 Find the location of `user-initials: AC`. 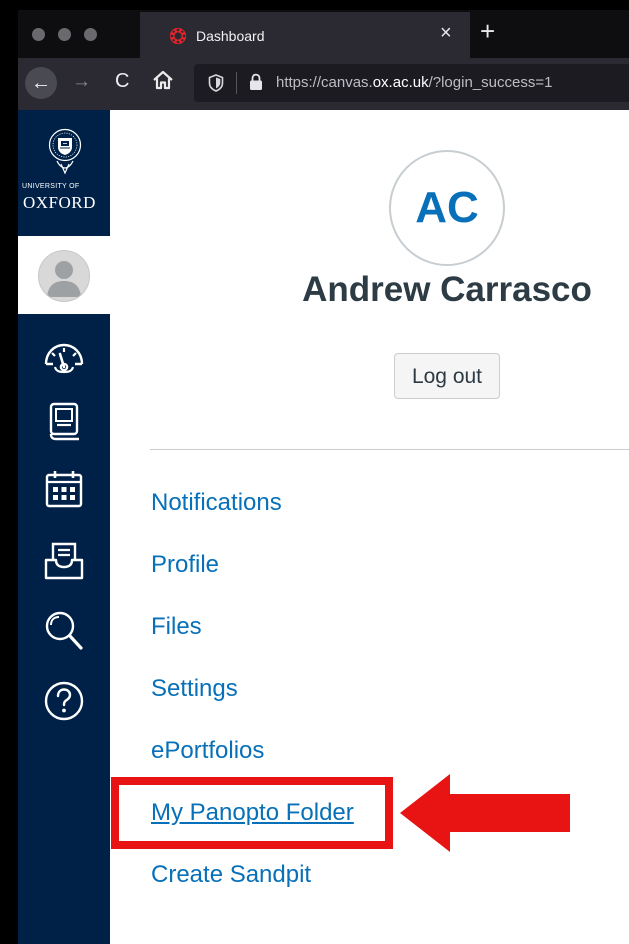

user-initials: AC is located at coordinates (447, 207).